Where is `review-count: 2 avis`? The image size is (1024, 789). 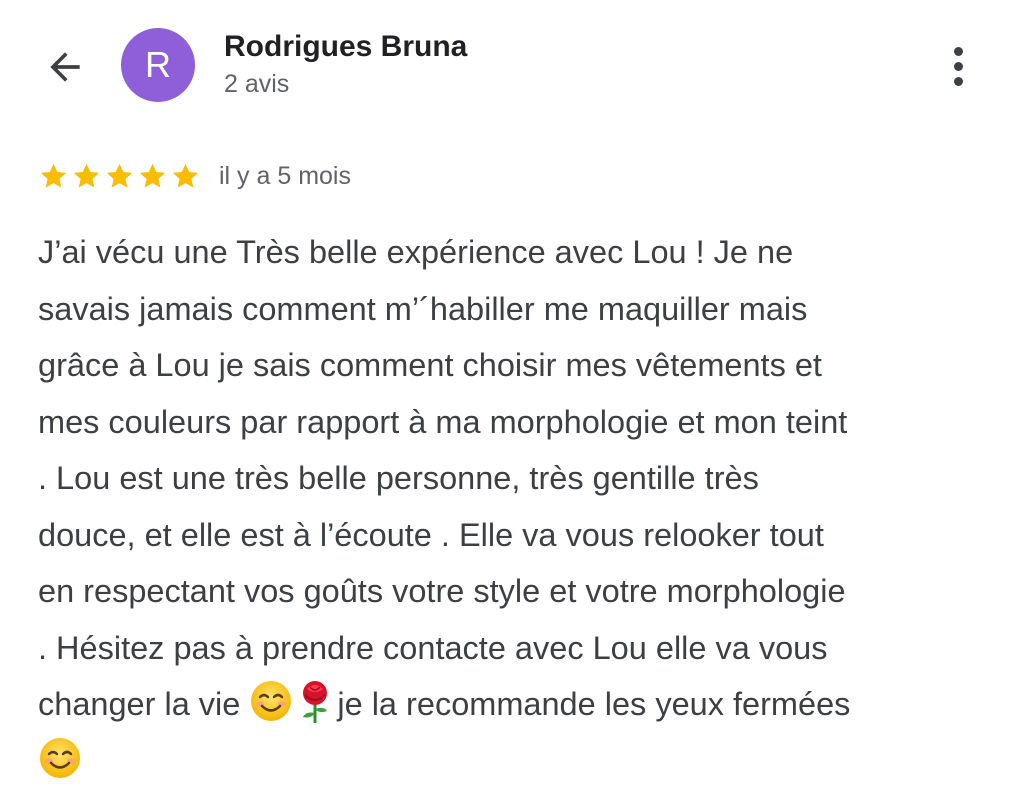
review-count: 2 avis is located at coordinates (257, 84).